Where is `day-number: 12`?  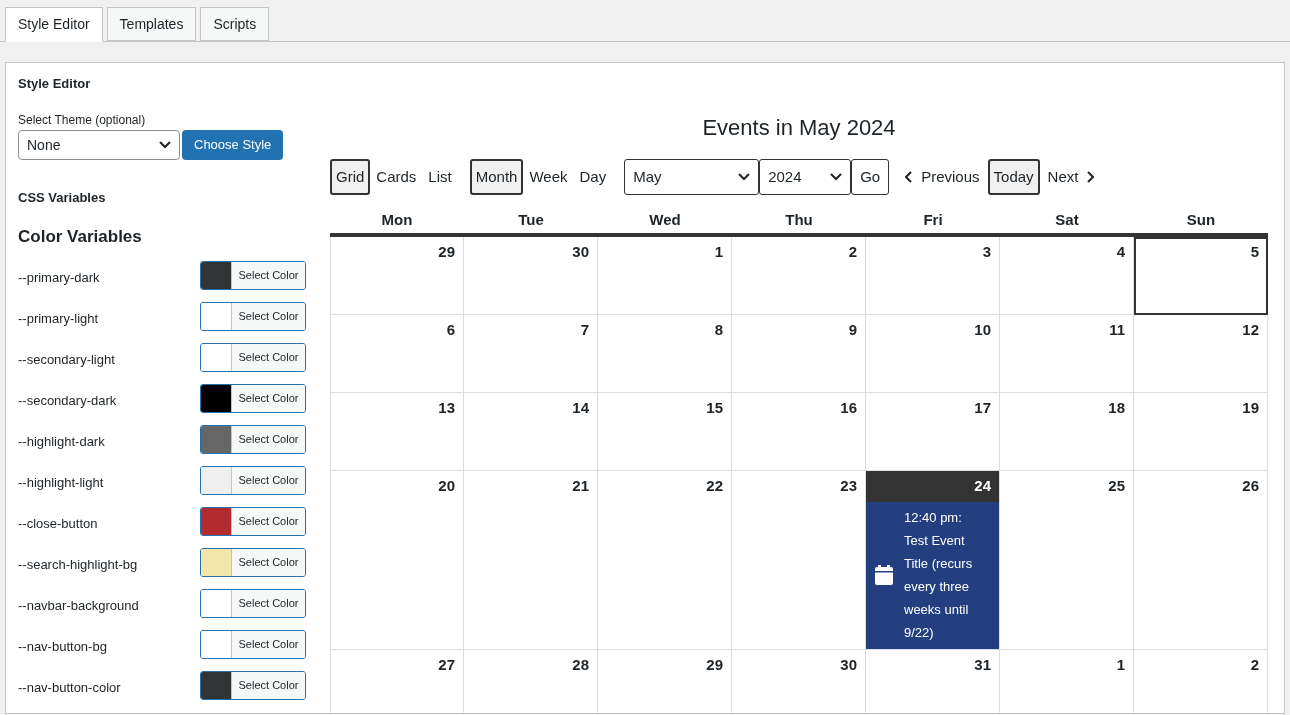
day-number: 12 is located at coordinates (1250, 330).